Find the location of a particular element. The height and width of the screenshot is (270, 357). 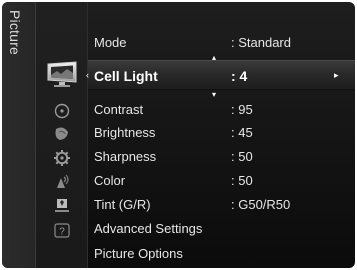

row-label: Sharpness is located at coordinates (125, 156).